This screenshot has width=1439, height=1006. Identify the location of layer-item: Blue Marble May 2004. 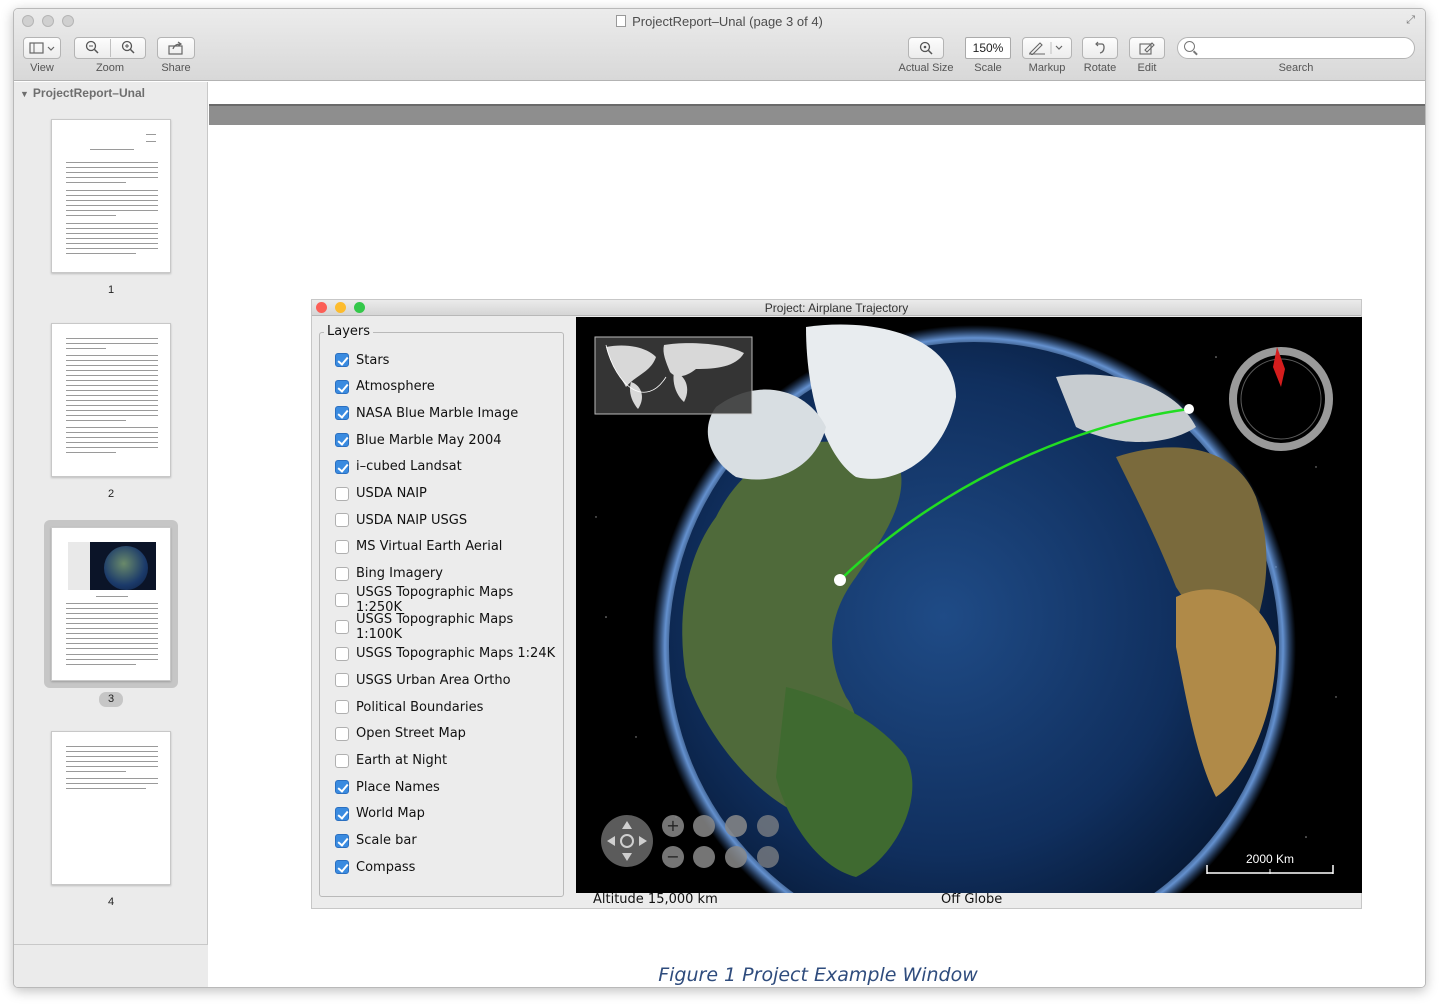
(418, 440).